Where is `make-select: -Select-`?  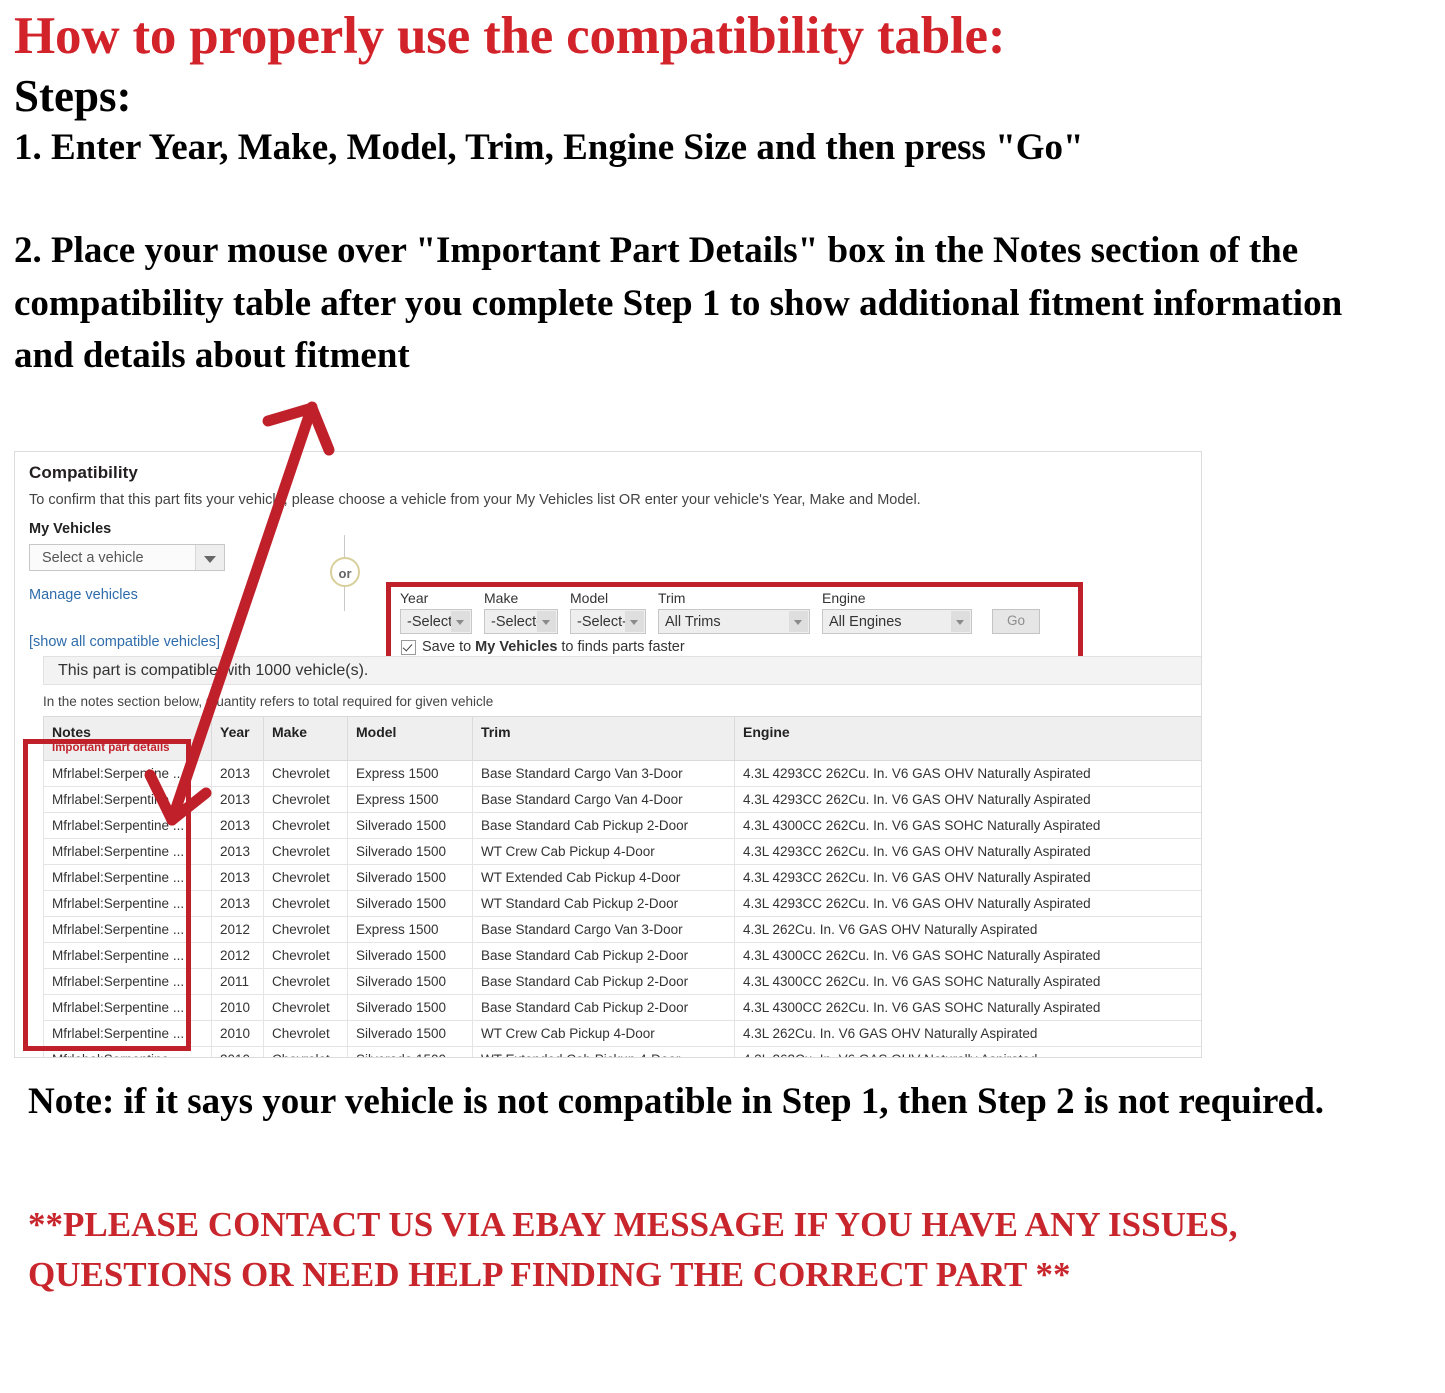 make-select: -Select- is located at coordinates (521, 621).